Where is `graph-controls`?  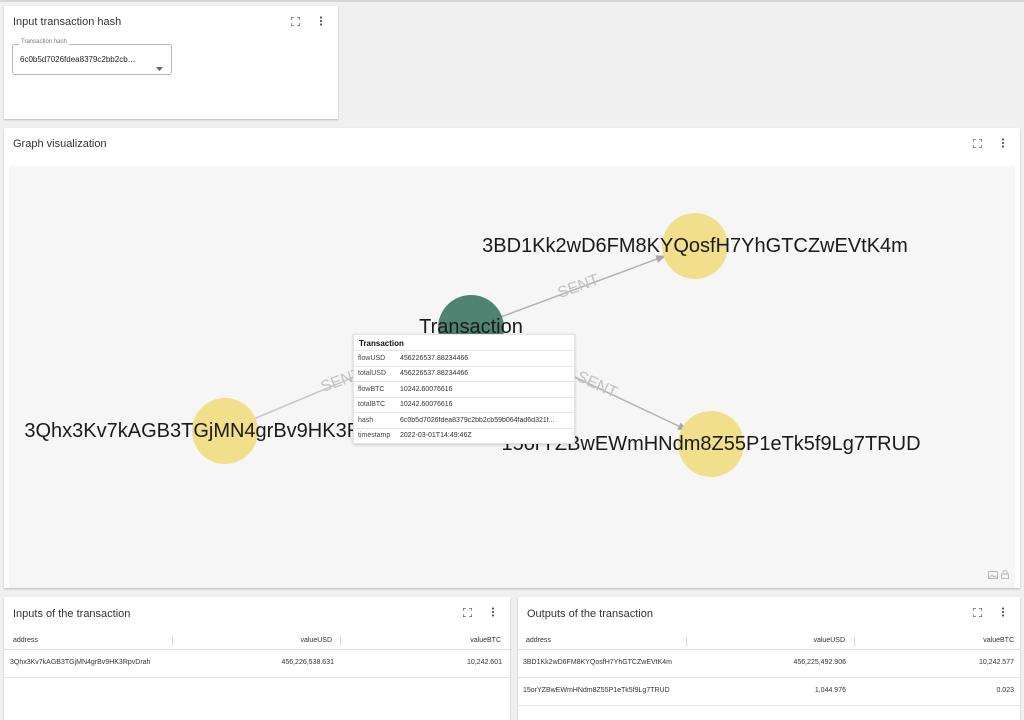
graph-controls is located at coordinates (998, 575).